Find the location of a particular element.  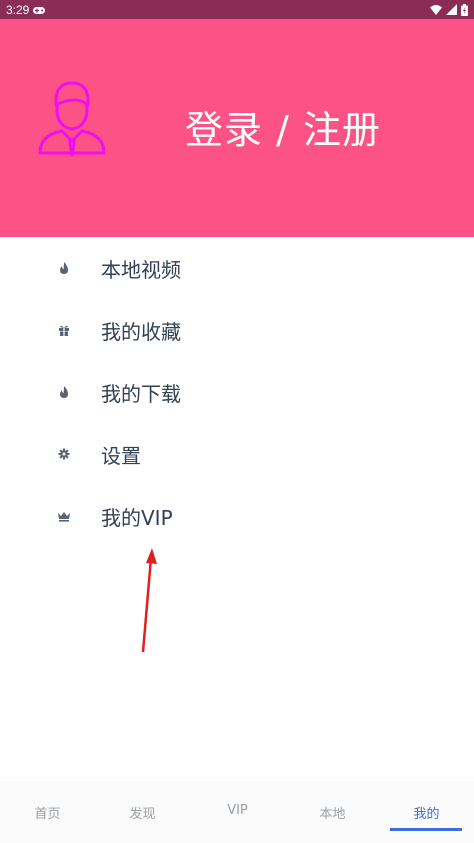

tab-label: 本地 is located at coordinates (332, 814).